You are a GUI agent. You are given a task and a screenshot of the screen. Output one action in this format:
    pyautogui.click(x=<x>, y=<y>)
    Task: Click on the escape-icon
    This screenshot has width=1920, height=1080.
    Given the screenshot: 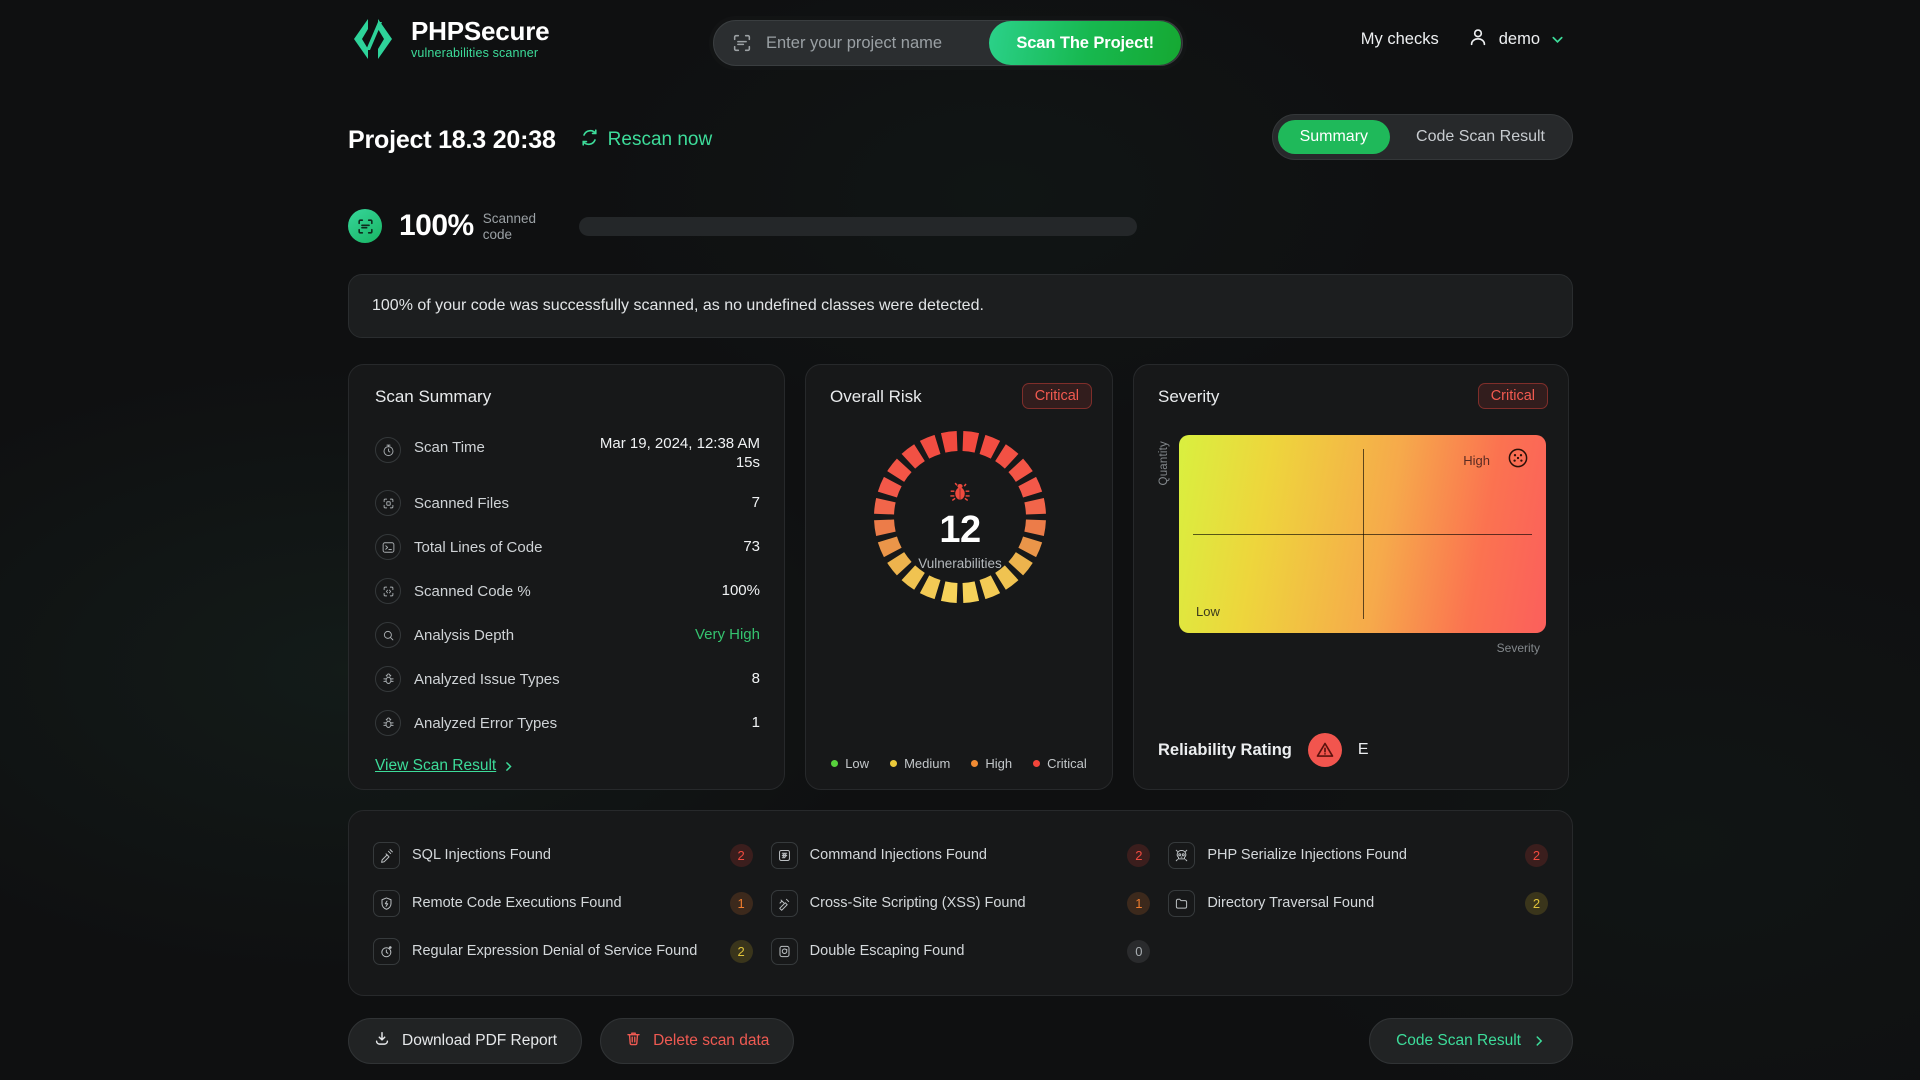 What is the action you would take?
    pyautogui.click(x=784, y=951)
    